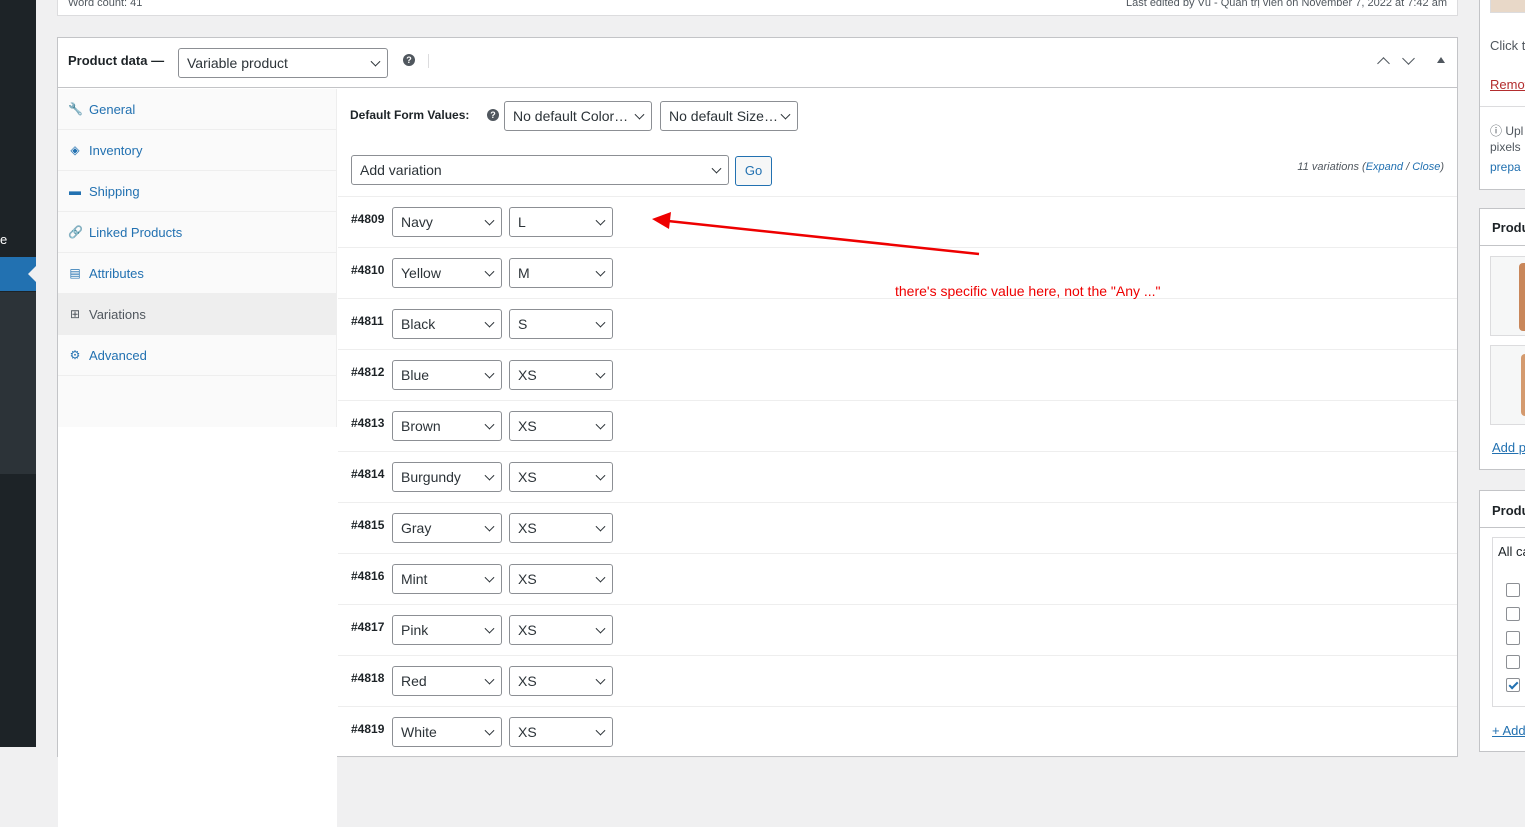 This screenshot has width=1525, height=827. What do you see at coordinates (1508, 227) in the screenshot?
I see `gallery-title: Produ` at bounding box center [1508, 227].